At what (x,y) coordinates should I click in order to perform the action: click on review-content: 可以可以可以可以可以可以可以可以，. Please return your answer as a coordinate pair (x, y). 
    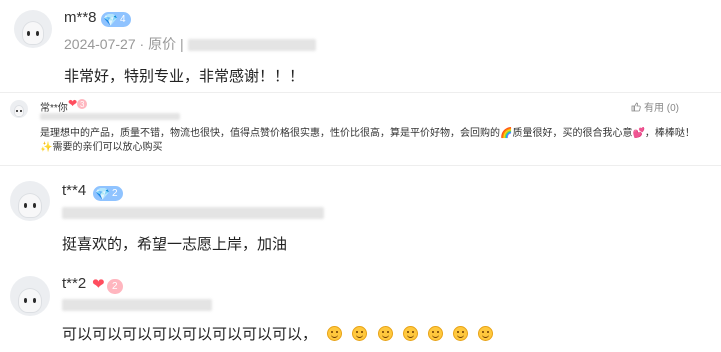
    Looking at the image, I should click on (278, 333).